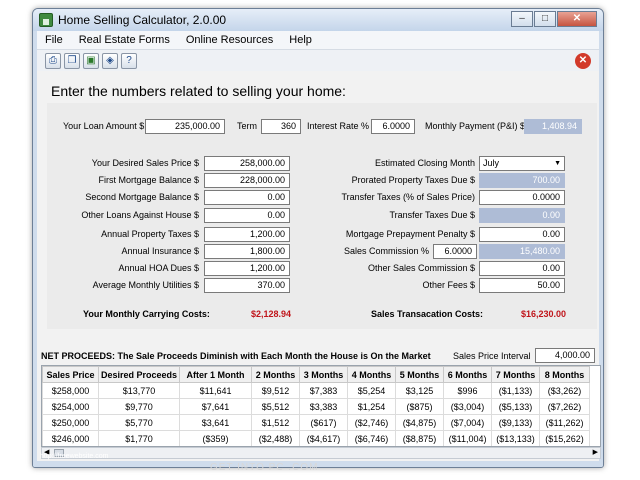 Image resolution: width=640 pixels, height=480 pixels. Describe the element at coordinates (247, 251) in the screenshot. I see `annual-insurance-field: 1,800.00` at that location.